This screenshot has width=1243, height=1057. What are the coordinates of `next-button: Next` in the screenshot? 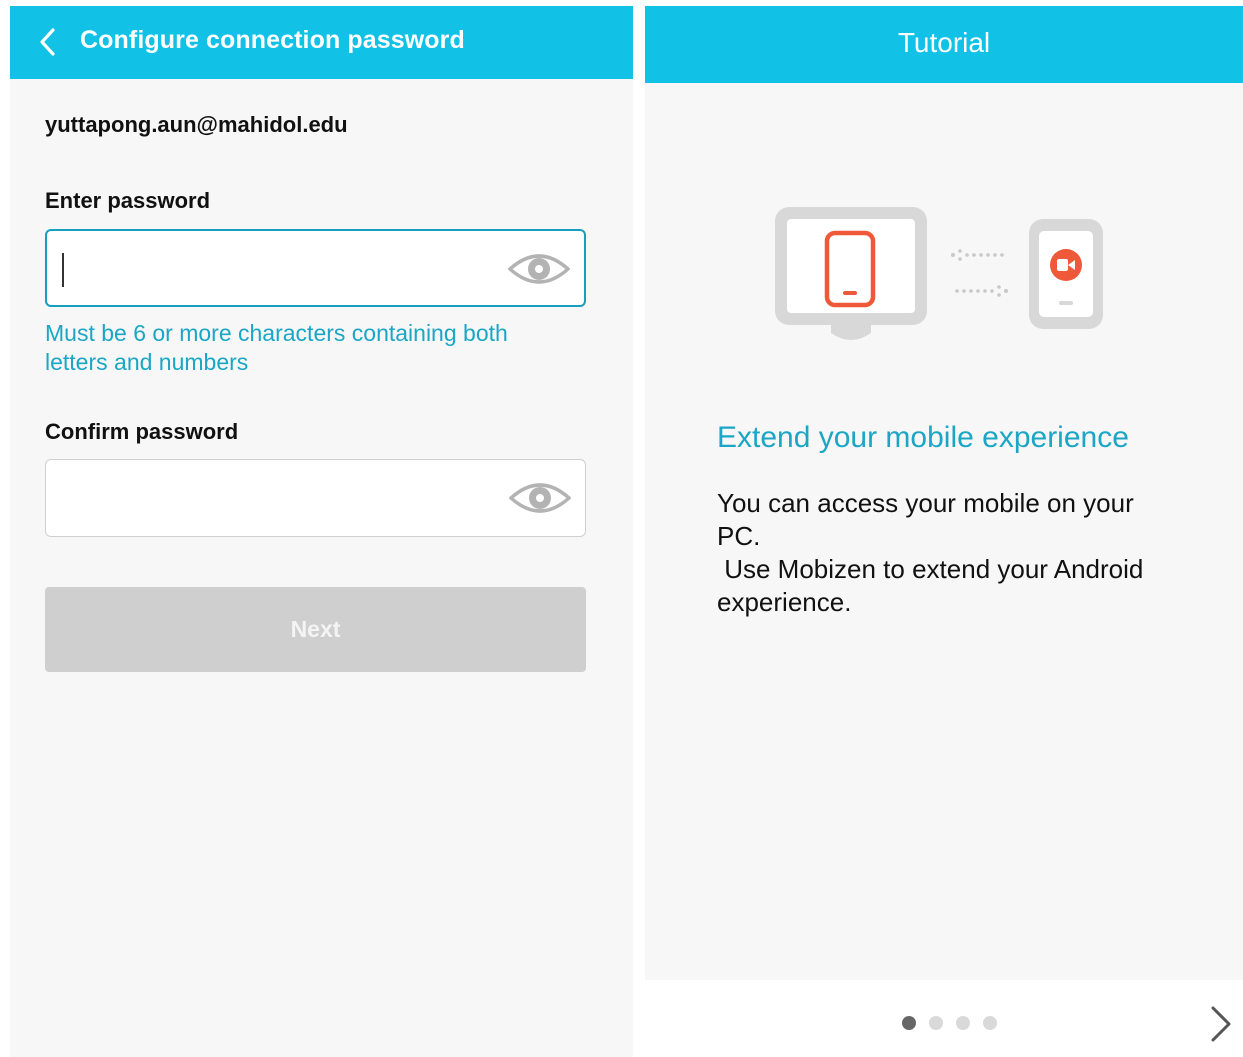 It's located at (315, 629).